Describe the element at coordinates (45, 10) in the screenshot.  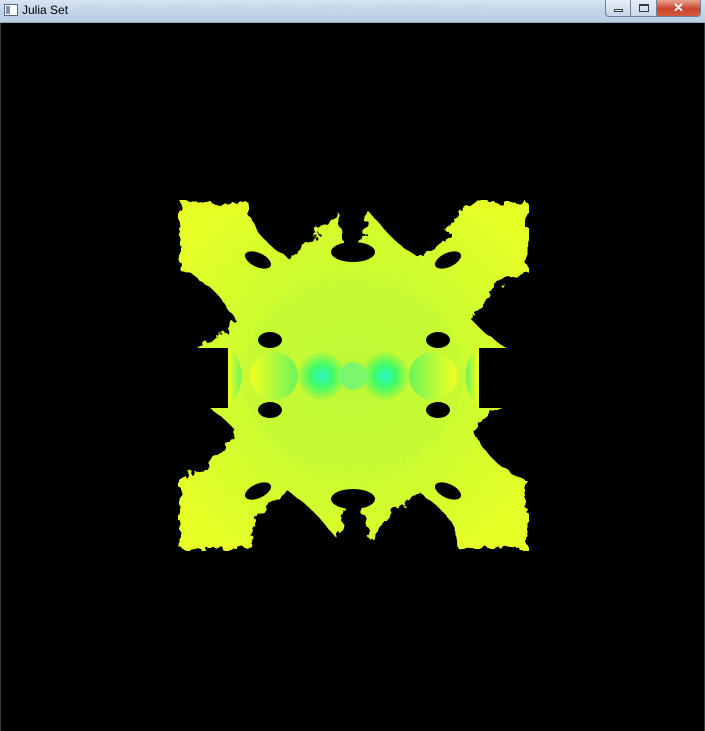
I see `window-title: Julia Set` at that location.